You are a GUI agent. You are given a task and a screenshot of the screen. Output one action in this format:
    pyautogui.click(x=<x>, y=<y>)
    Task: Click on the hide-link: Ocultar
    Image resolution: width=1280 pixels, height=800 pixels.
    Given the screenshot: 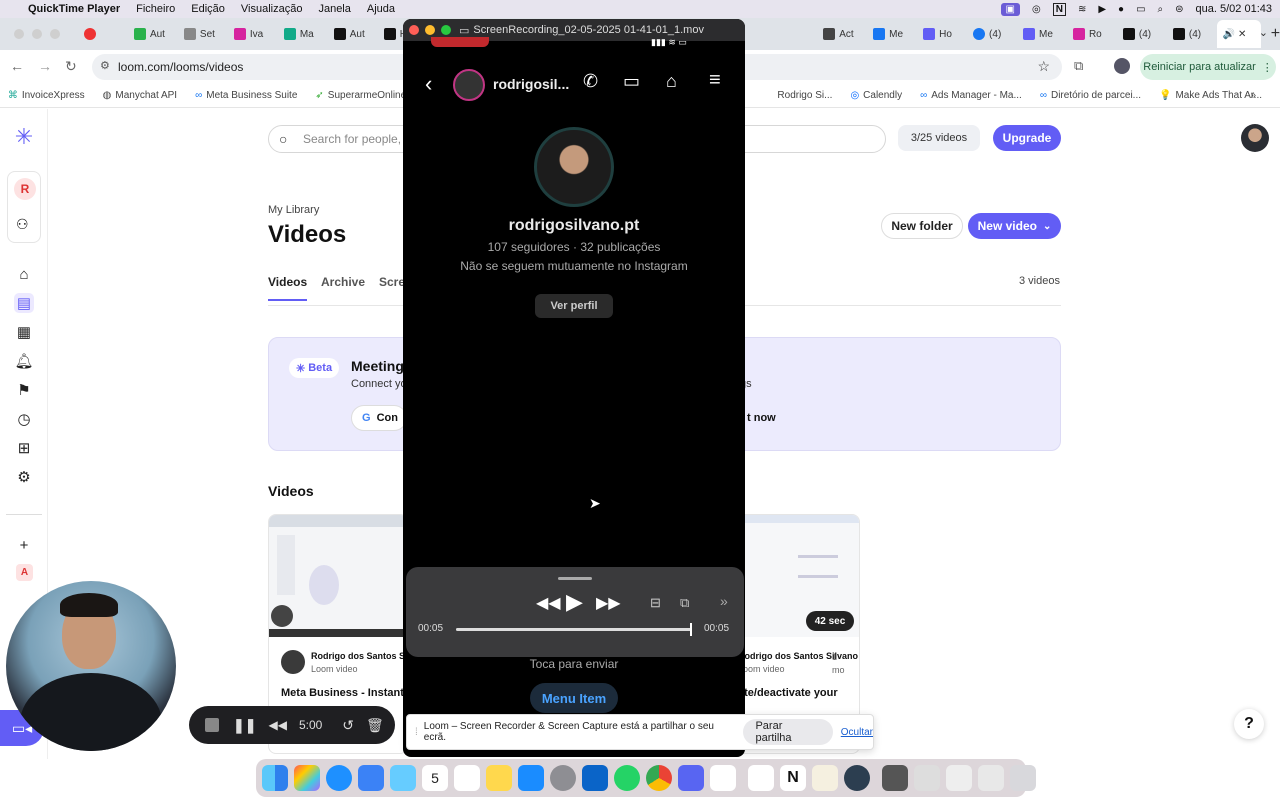 What is the action you would take?
    pyautogui.click(x=857, y=732)
    